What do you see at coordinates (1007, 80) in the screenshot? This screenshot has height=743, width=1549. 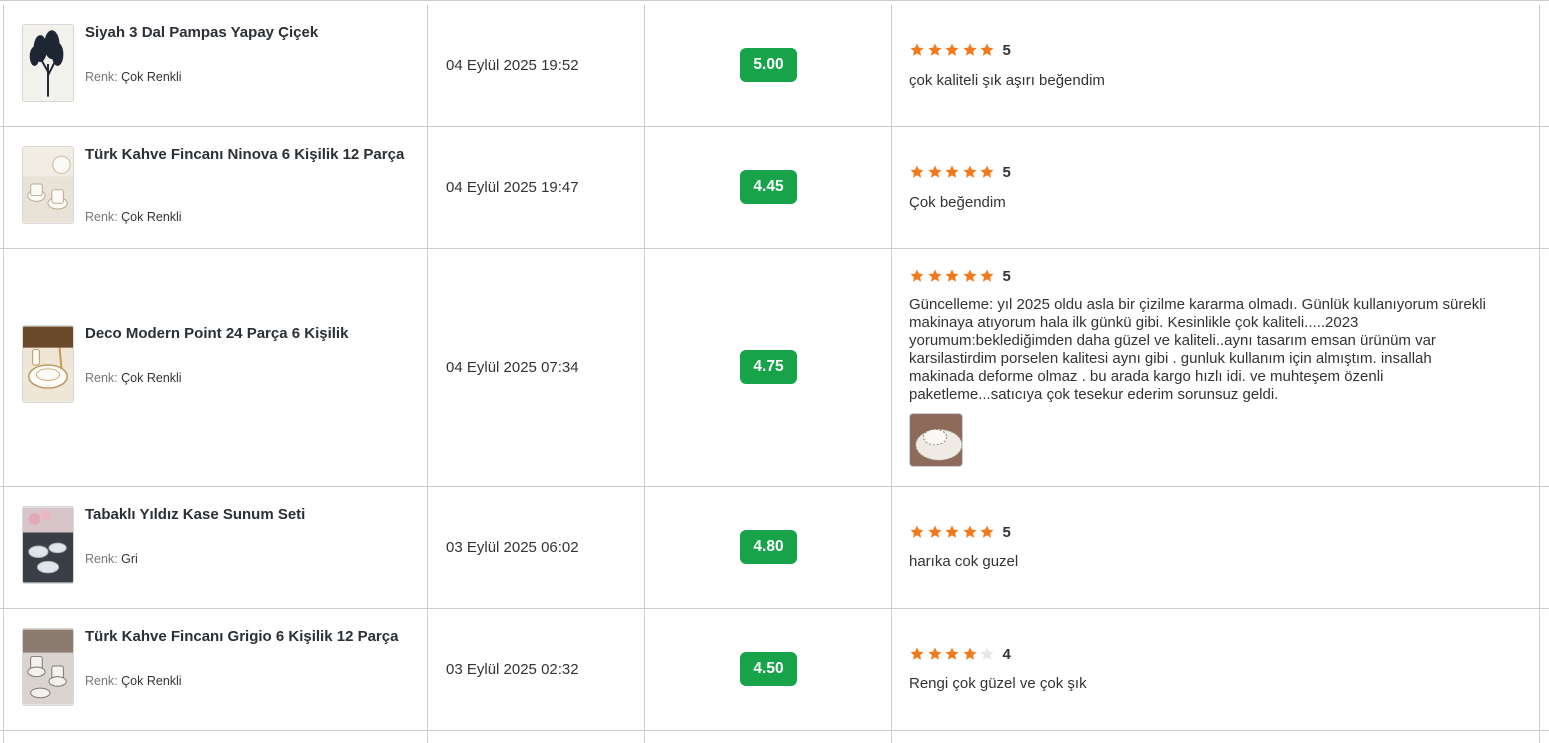 I see `review-text: çok kaliteli şık aşırı beğendim` at bounding box center [1007, 80].